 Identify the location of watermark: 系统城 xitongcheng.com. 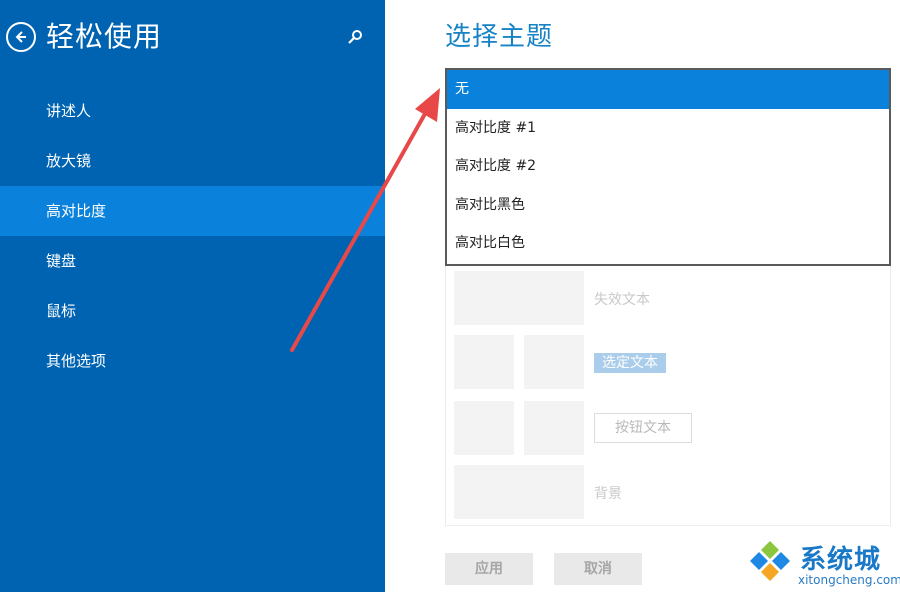
(822, 563).